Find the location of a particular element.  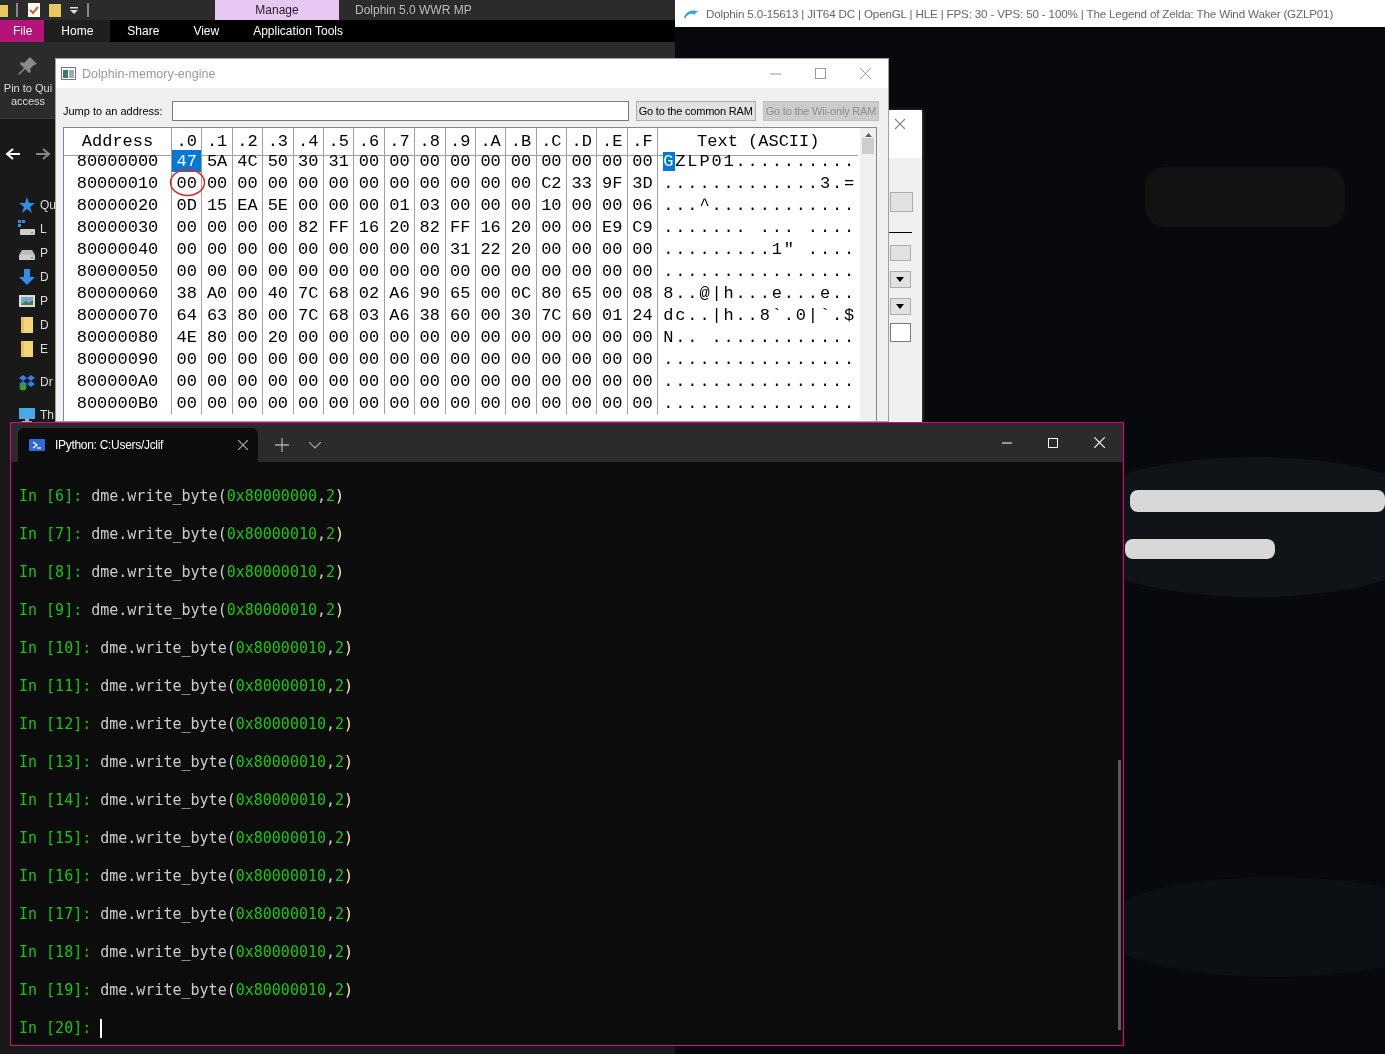

byte-cell: EA is located at coordinates (248, 205).